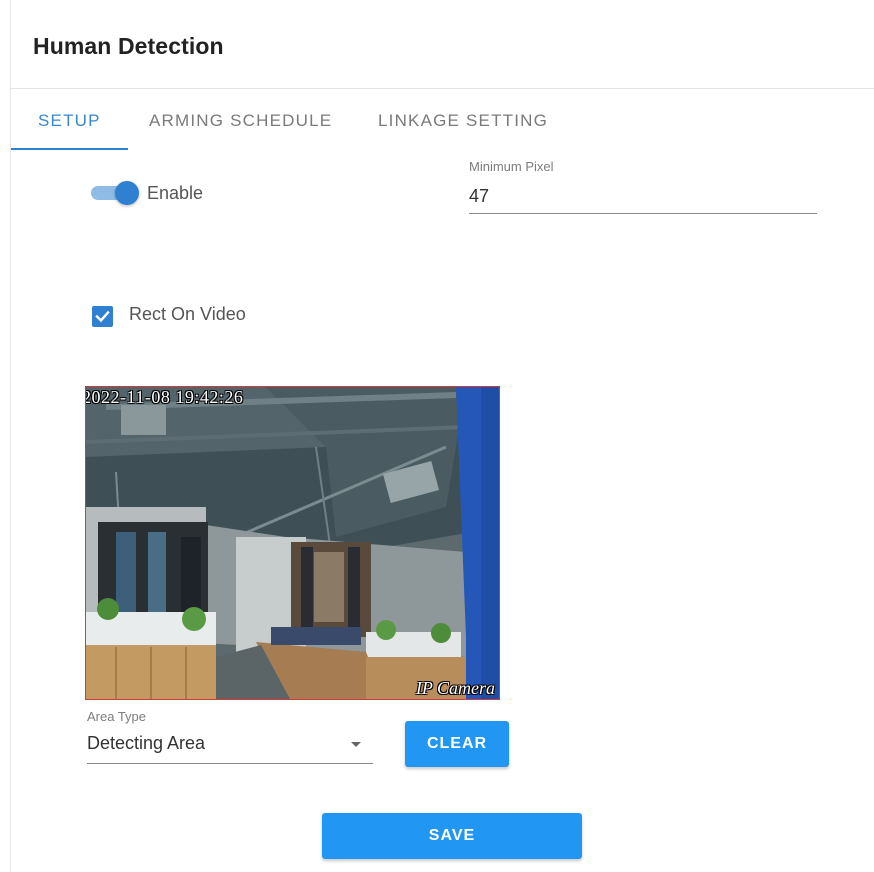  Describe the element at coordinates (117, 716) in the screenshot. I see `area-type-label: Area Type` at that location.